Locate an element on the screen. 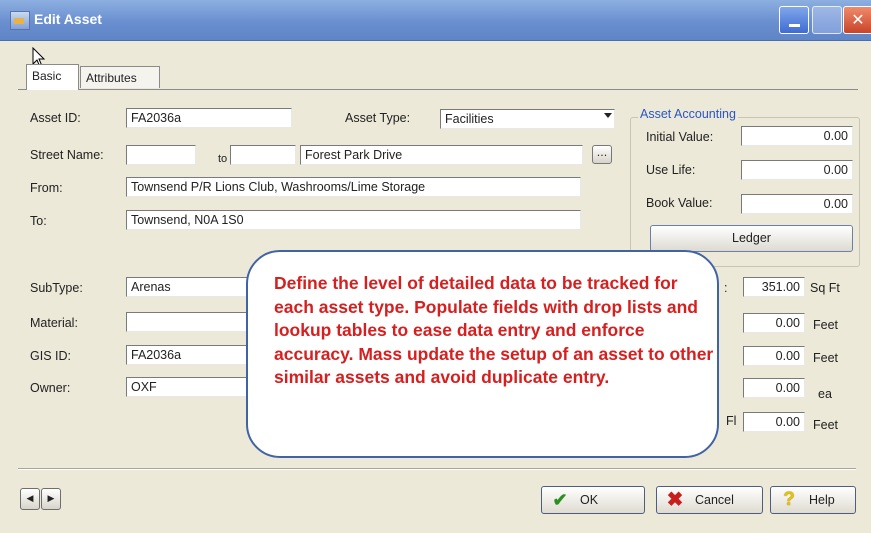 This screenshot has height=533, width=871. street-number-to-field is located at coordinates (263, 155).